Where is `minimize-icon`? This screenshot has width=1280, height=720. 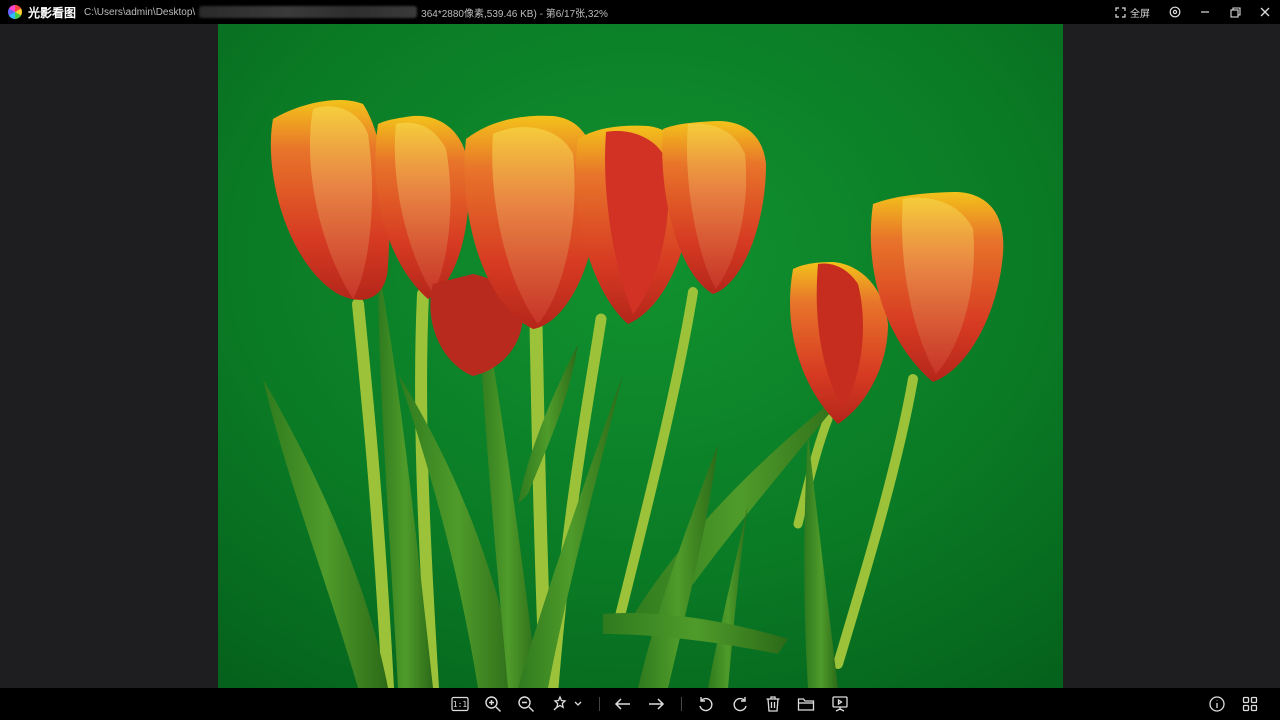 minimize-icon is located at coordinates (1205, 12).